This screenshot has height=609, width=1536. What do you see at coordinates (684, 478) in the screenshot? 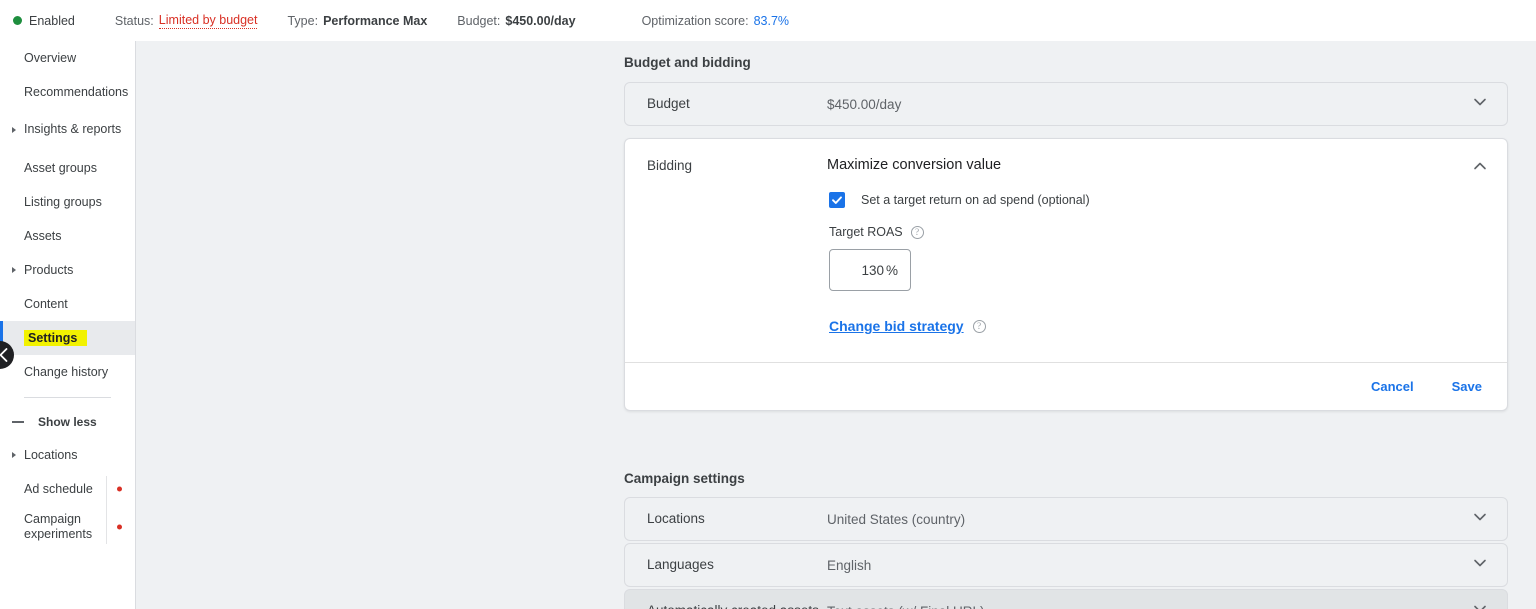
I see `campaign-settings-title: Campaign settings` at bounding box center [684, 478].